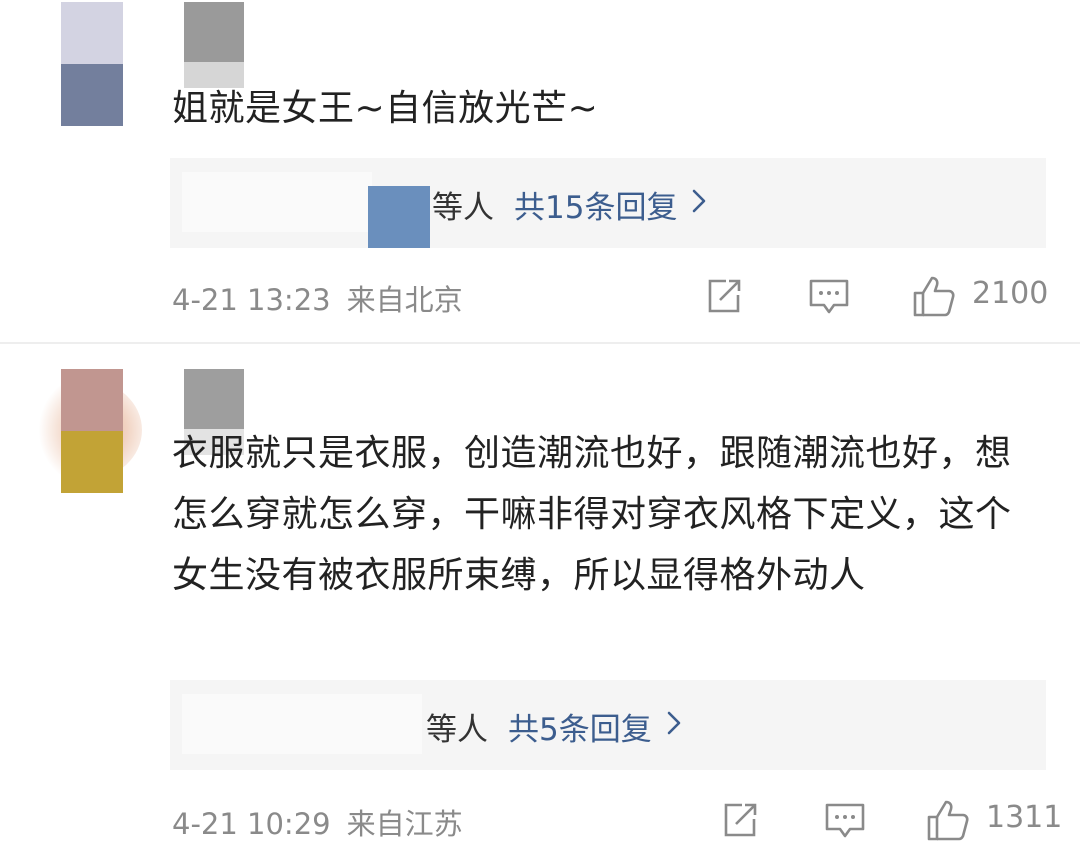 Image resolution: width=1080 pixels, height=861 pixels. I want to click on timestamp: 4-21 10:29, so click(251, 824).